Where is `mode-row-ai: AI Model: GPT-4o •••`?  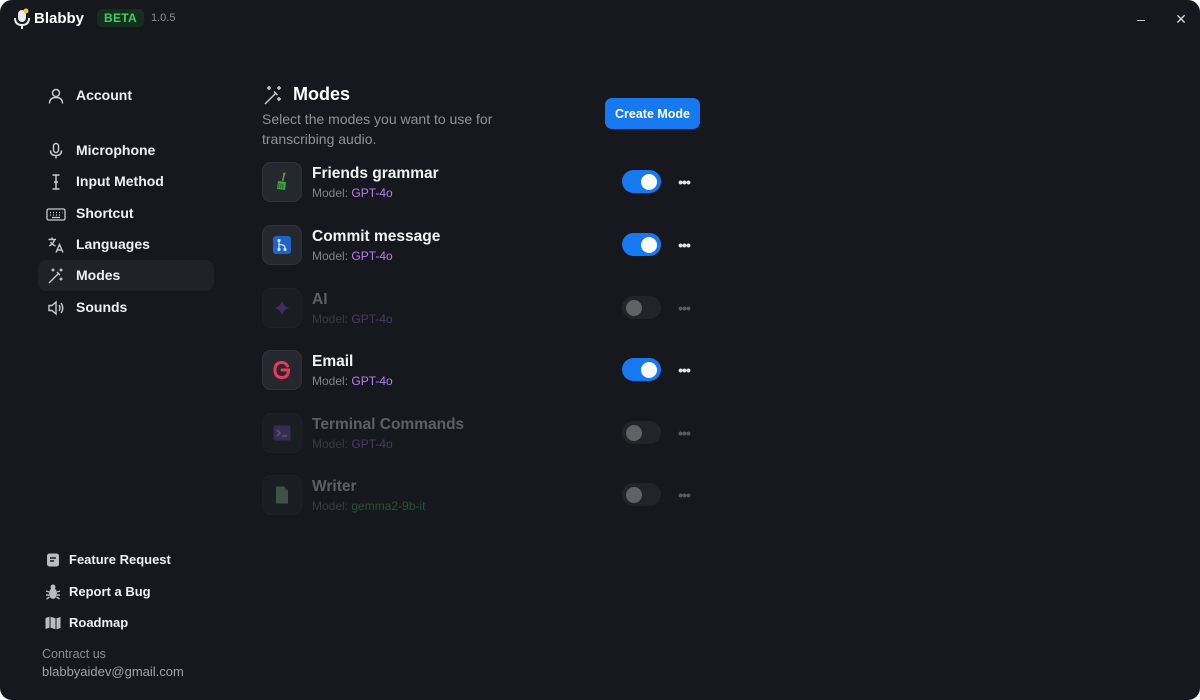
mode-row-ai: AI Model: GPT-4o ••• is located at coordinates (482, 308).